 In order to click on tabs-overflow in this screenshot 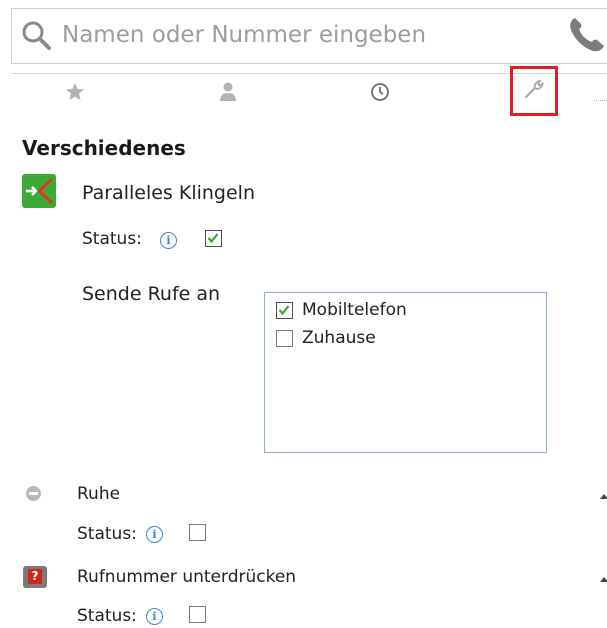, I will do `click(600, 101)`.